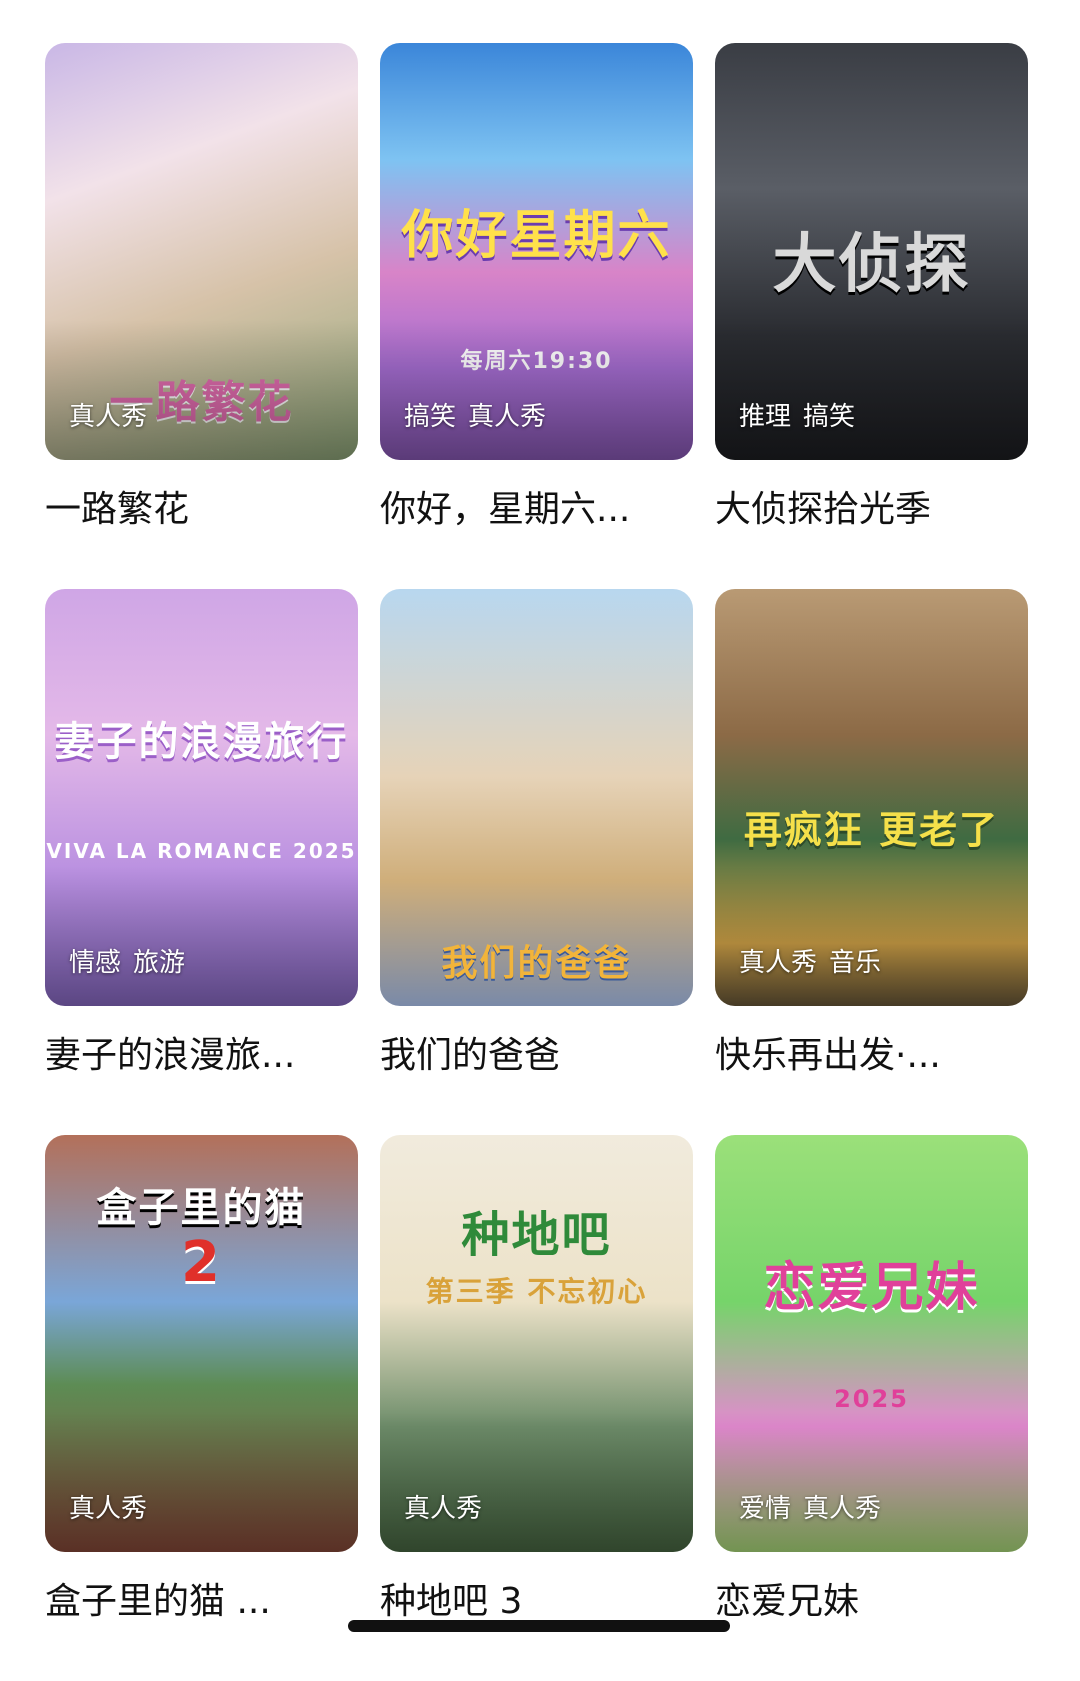 This screenshot has height=1681, width=1080. Describe the element at coordinates (201, 510) in the screenshot. I see `show-title: 一路繁花` at that location.